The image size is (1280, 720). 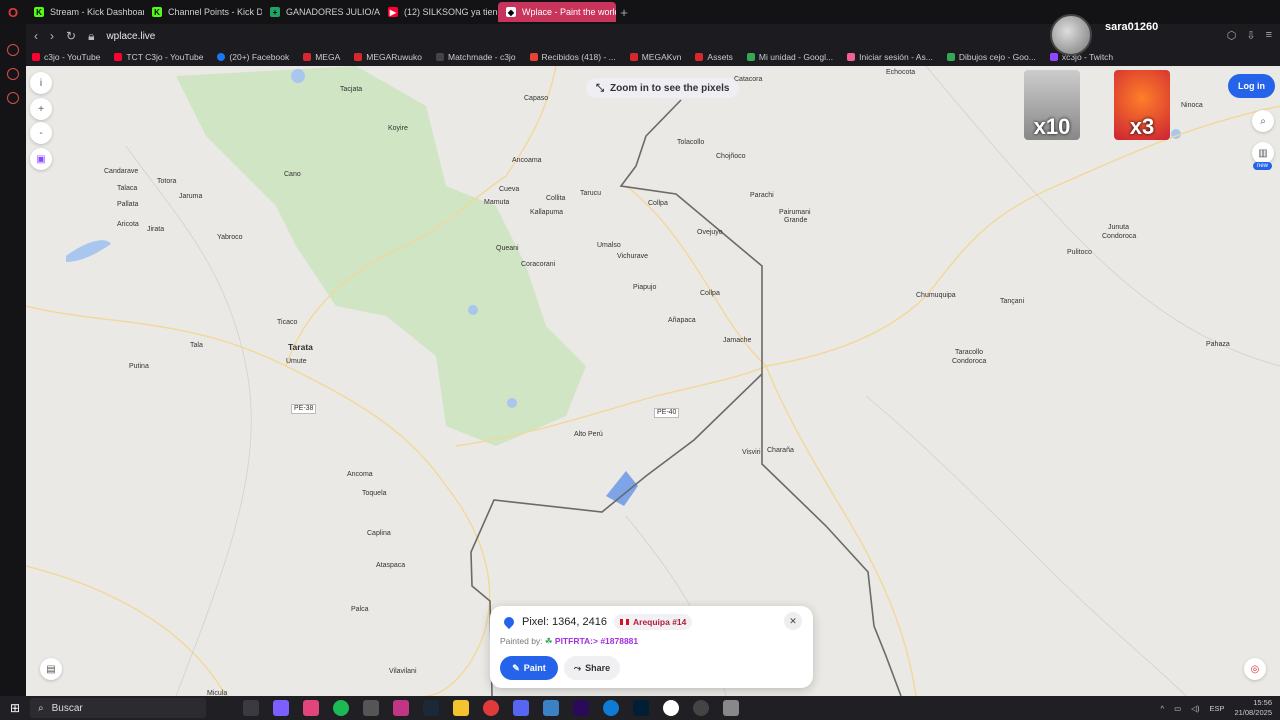 I want to click on spotify-icon, so click(x=341, y=708).